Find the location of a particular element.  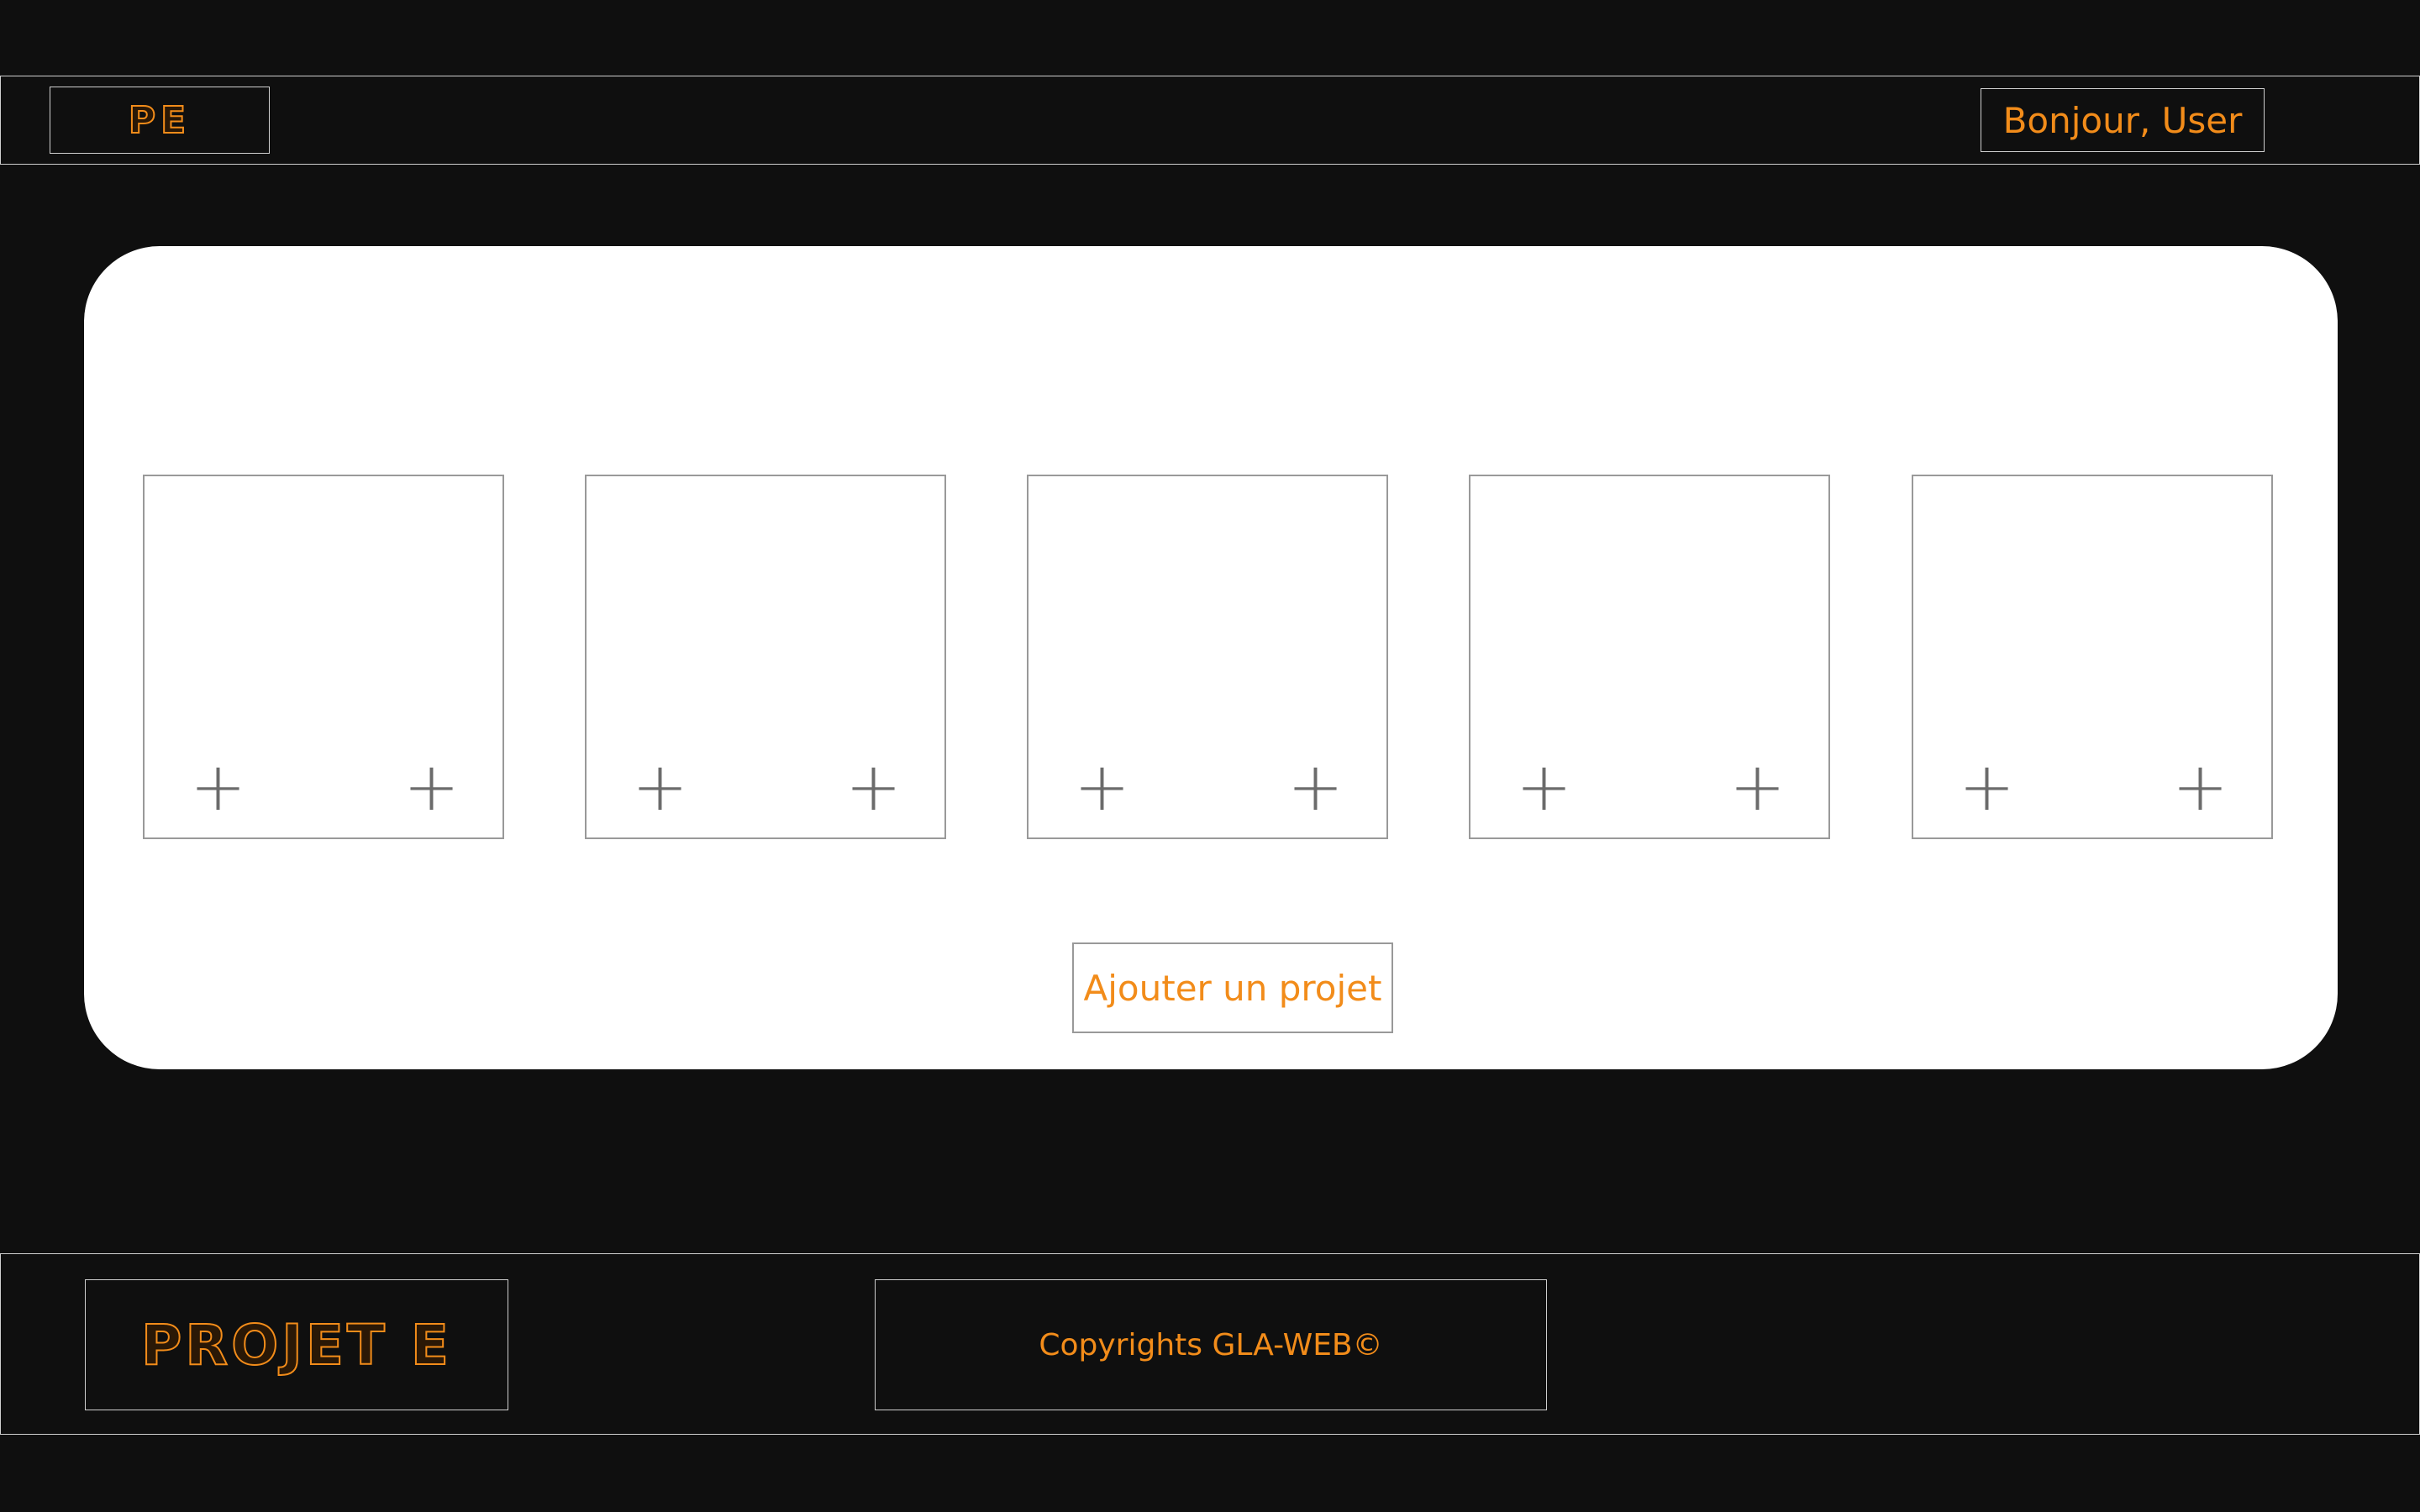

footer: PROJET E Copyrights GLA-WEB© is located at coordinates (1210, 1344).